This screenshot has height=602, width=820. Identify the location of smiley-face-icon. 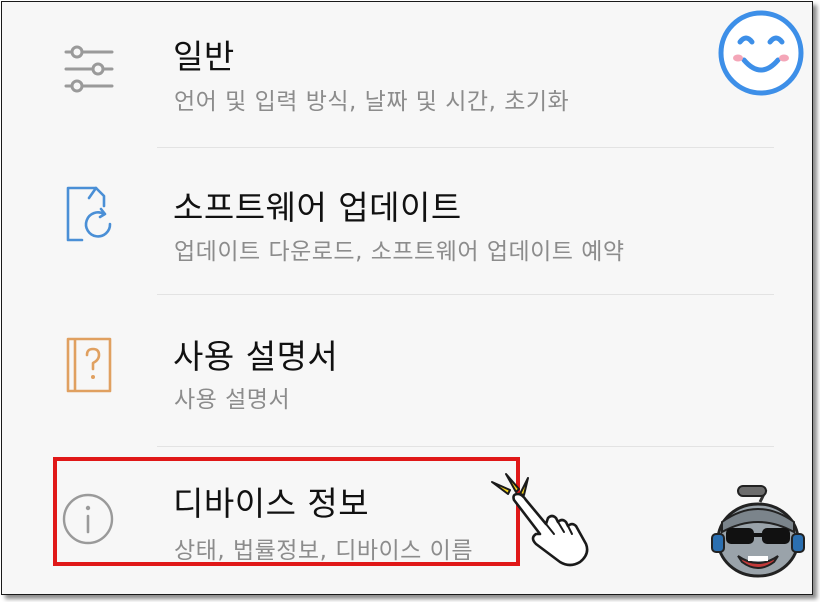
(761, 53).